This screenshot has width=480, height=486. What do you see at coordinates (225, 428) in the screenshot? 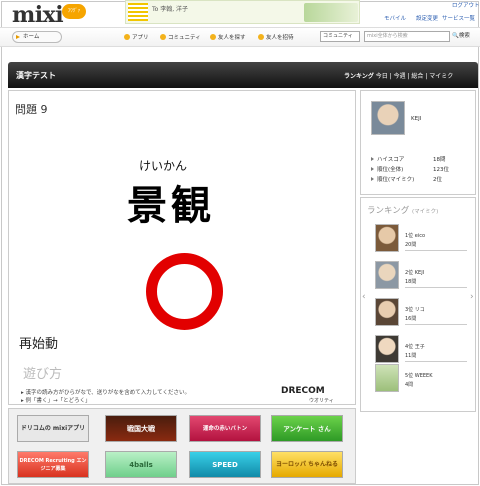
I see `app-banner-baton: 運命の赤いバトン` at bounding box center [225, 428].